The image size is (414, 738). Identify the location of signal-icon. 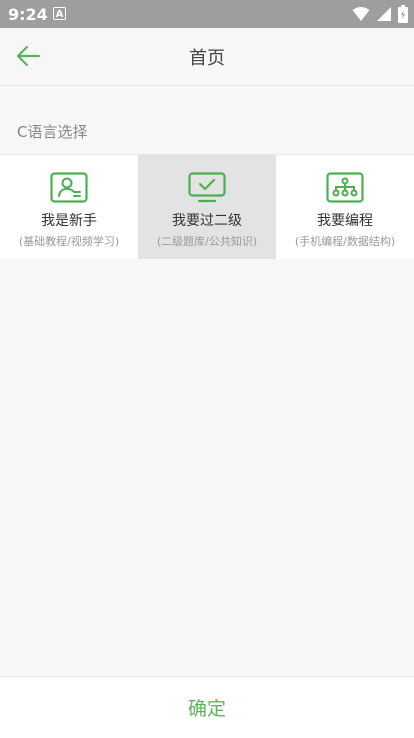
(384, 14).